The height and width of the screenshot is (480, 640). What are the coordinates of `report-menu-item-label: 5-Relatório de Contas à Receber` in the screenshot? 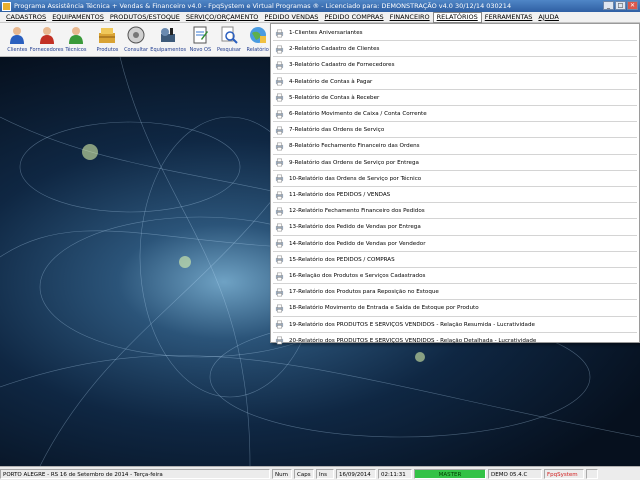 It's located at (334, 97).